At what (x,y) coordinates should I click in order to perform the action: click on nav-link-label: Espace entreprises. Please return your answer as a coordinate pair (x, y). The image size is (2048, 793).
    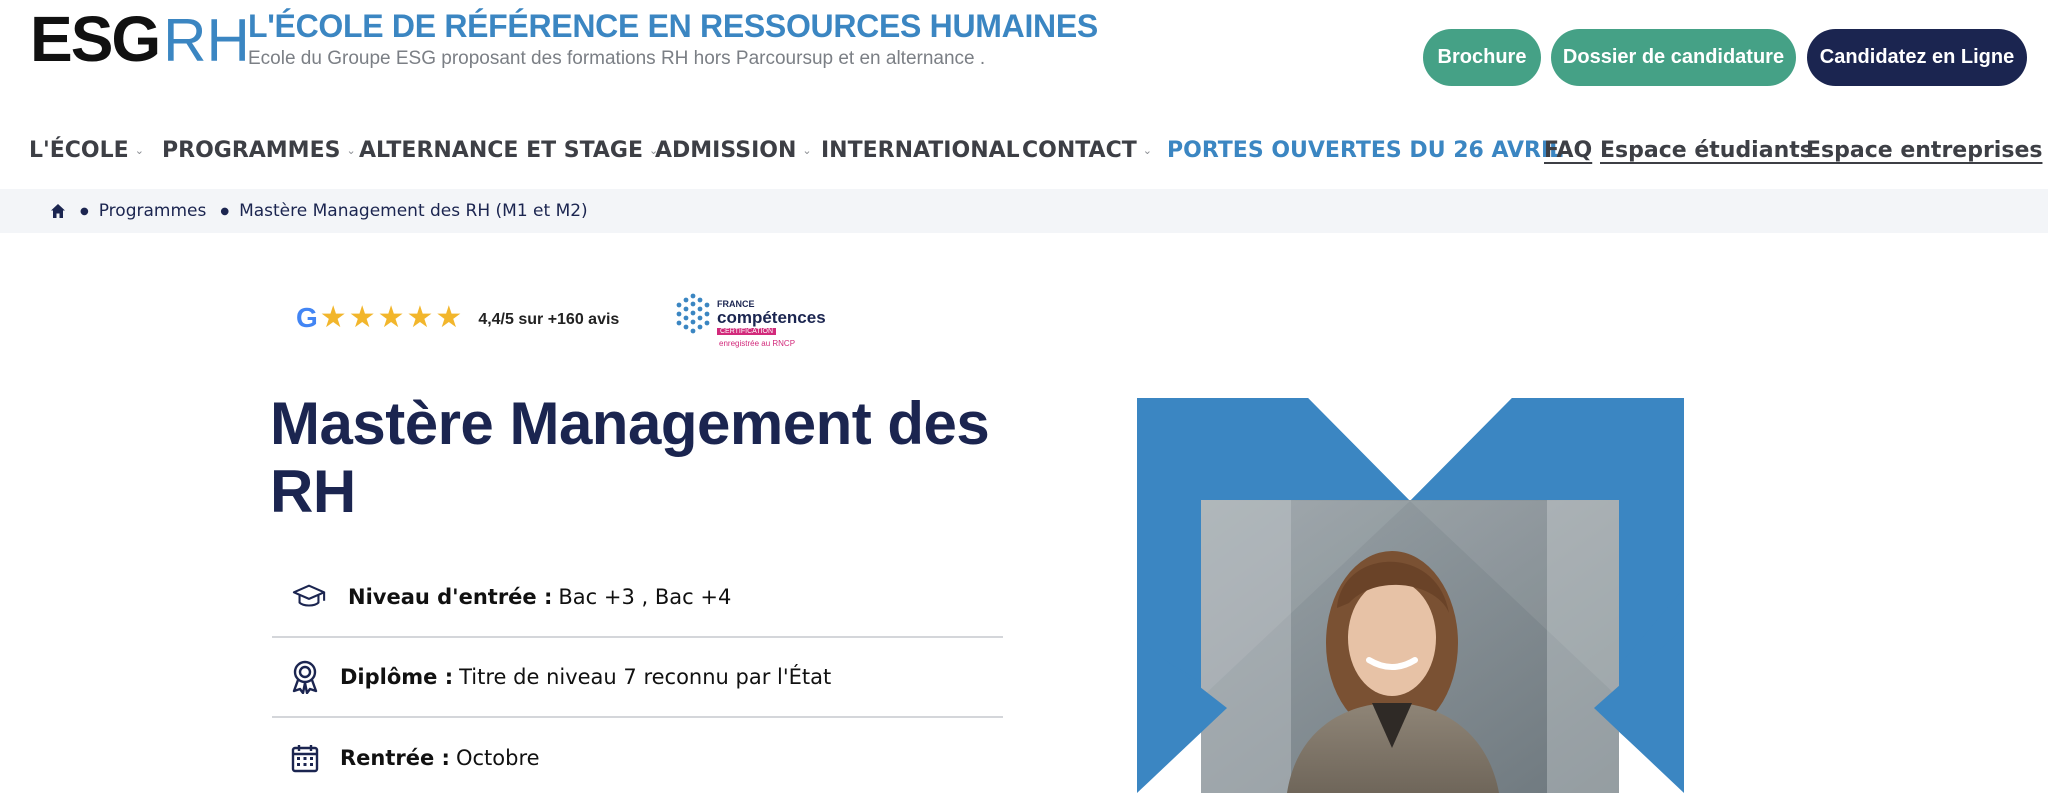
    Looking at the image, I should click on (1924, 150).